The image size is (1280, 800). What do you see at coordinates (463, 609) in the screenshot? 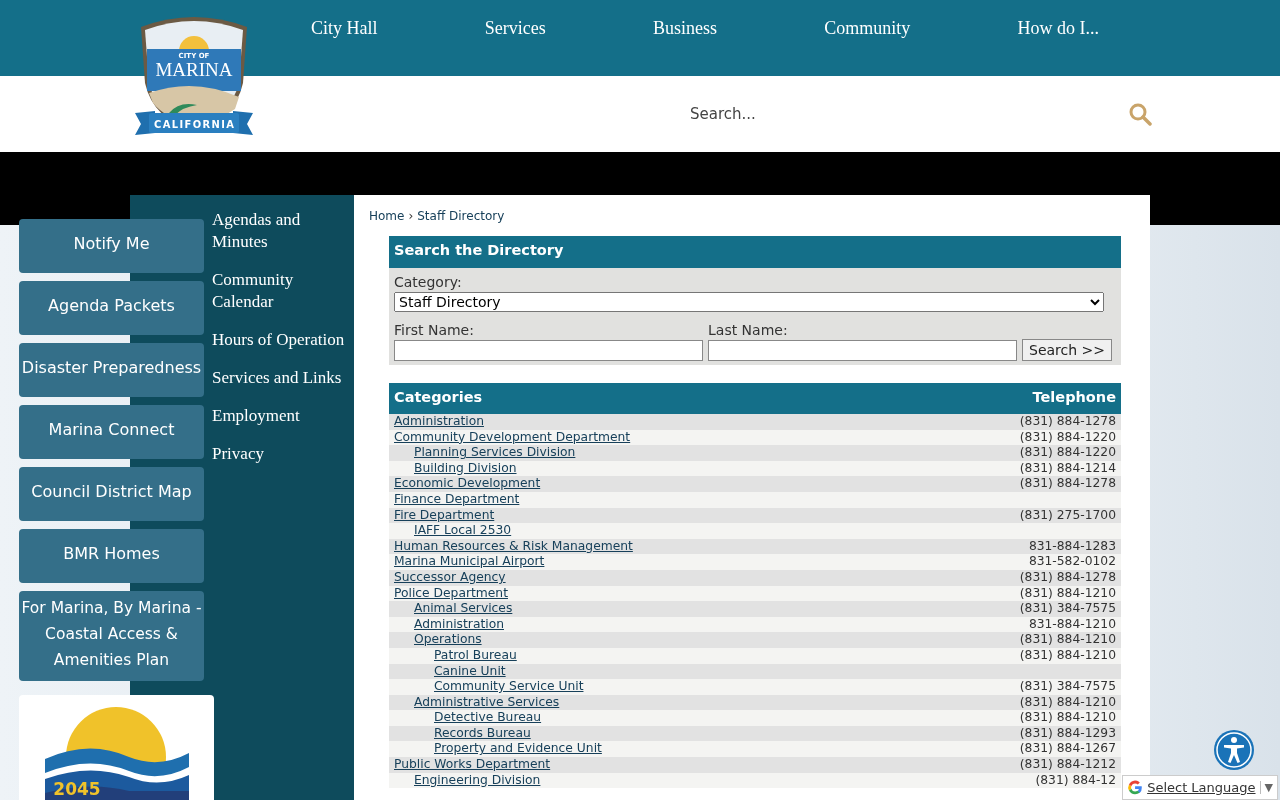
I see `department-link: Animal Services` at bounding box center [463, 609].